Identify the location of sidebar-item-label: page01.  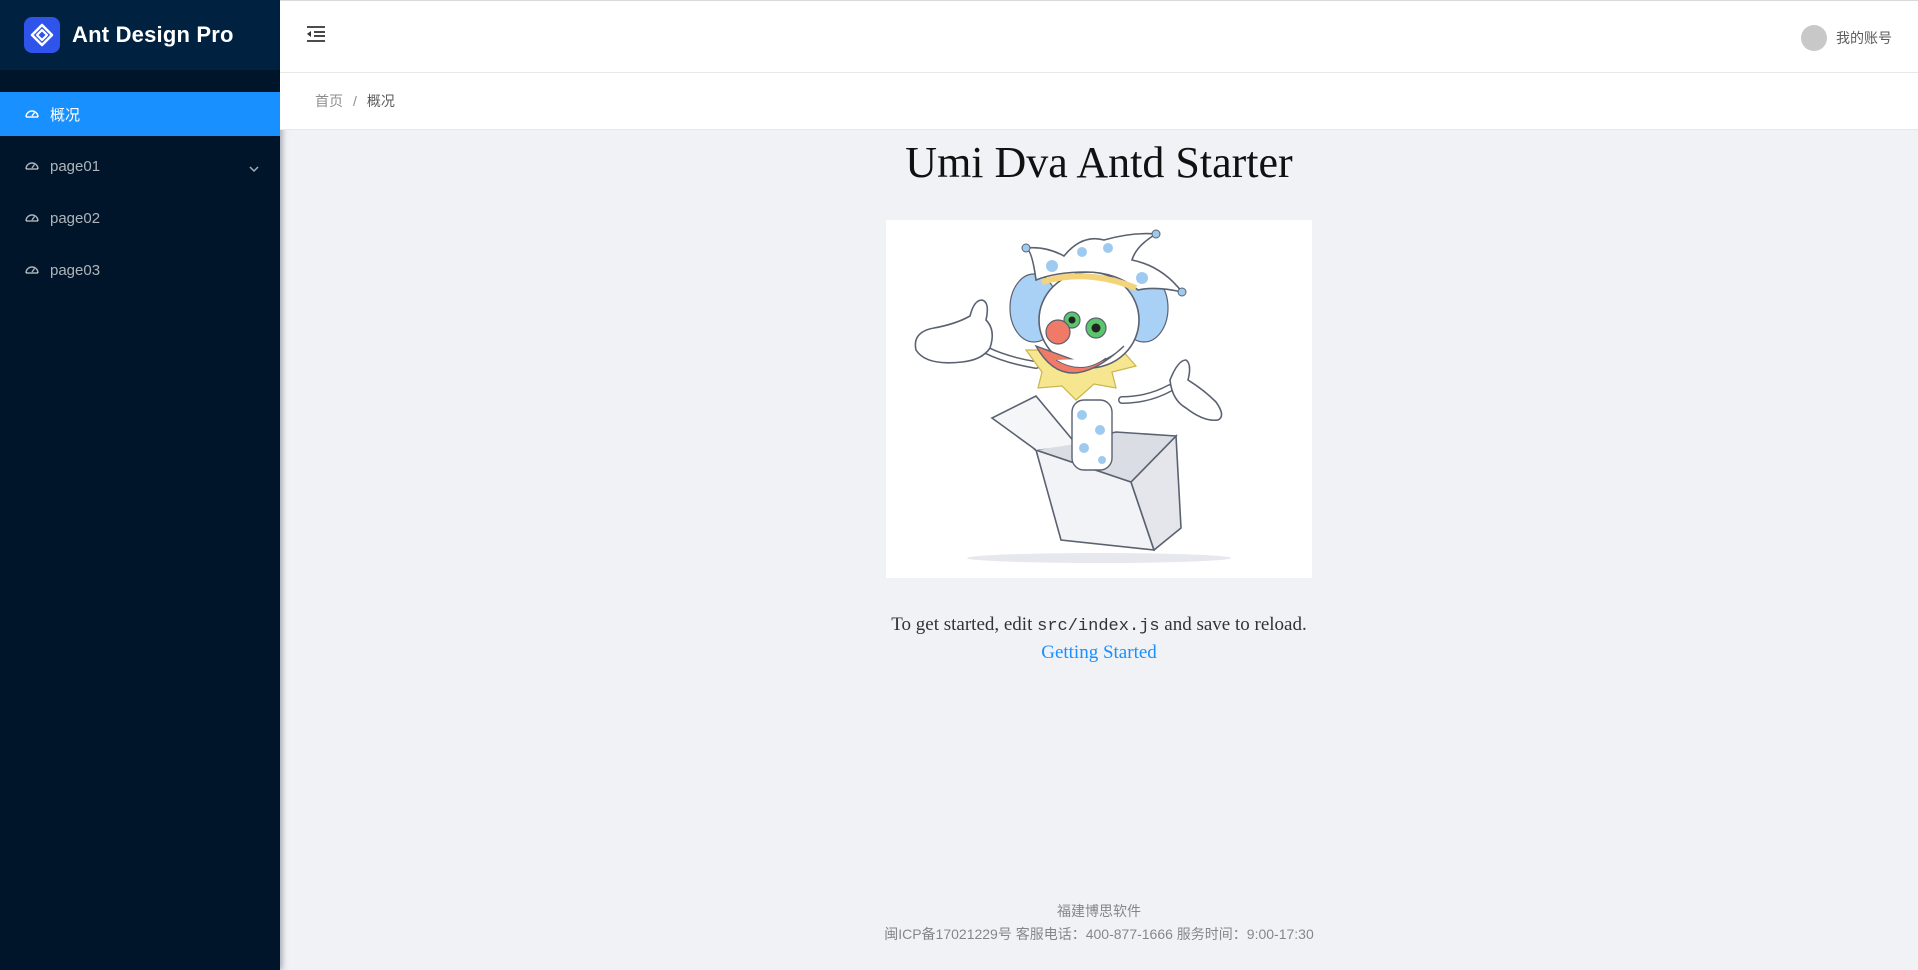
(75, 166).